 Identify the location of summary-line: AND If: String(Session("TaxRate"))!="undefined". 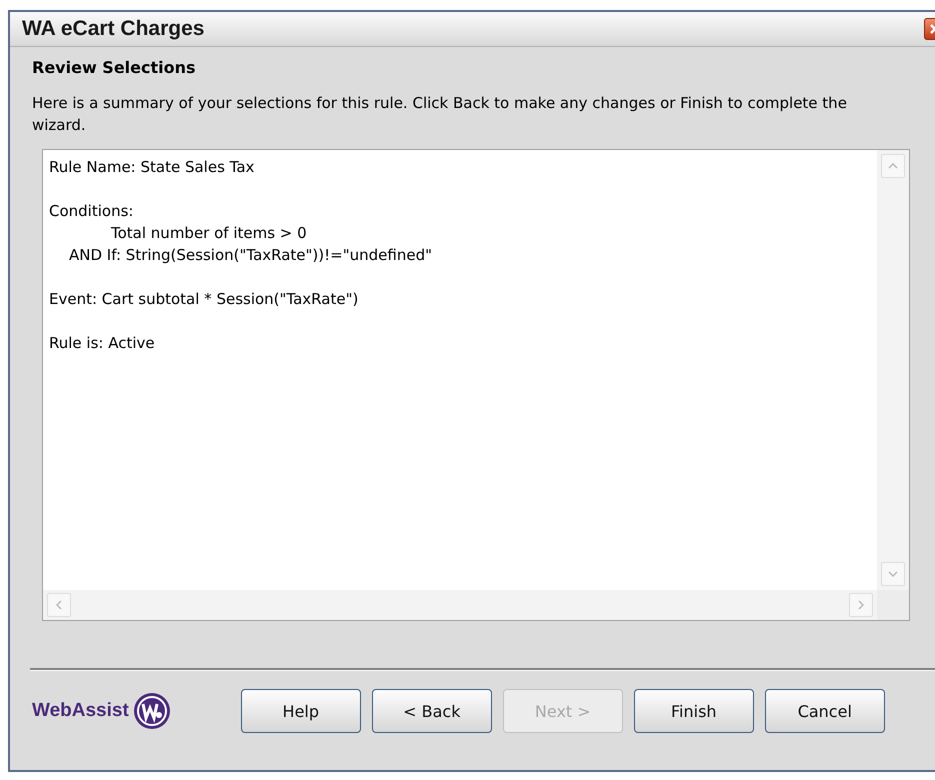
(250, 255).